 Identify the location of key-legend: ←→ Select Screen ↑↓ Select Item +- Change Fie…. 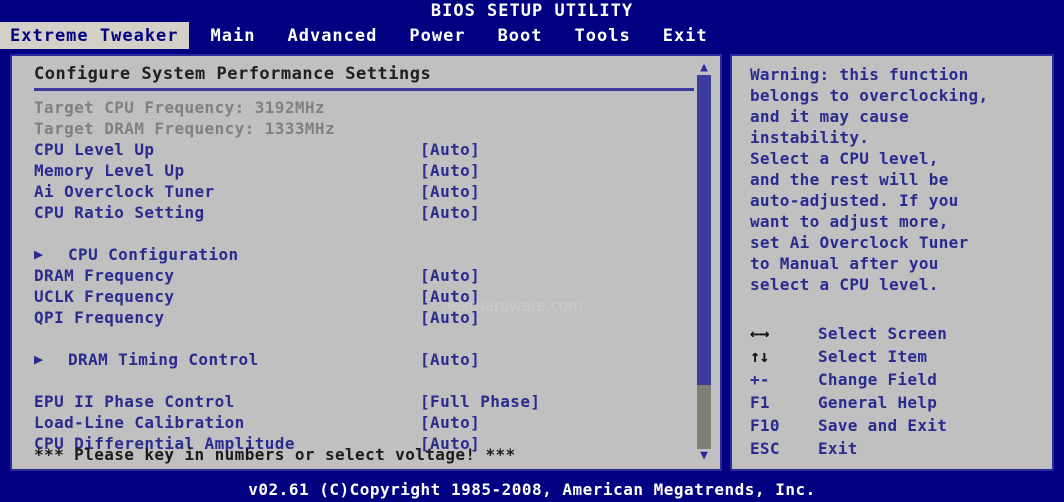
(895, 391).